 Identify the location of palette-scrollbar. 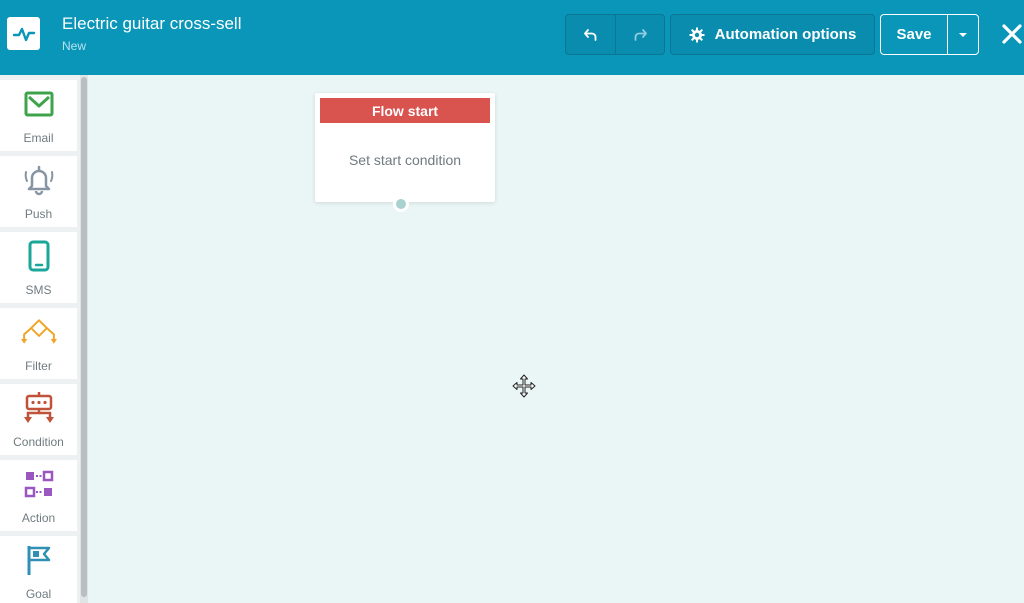
(84, 339).